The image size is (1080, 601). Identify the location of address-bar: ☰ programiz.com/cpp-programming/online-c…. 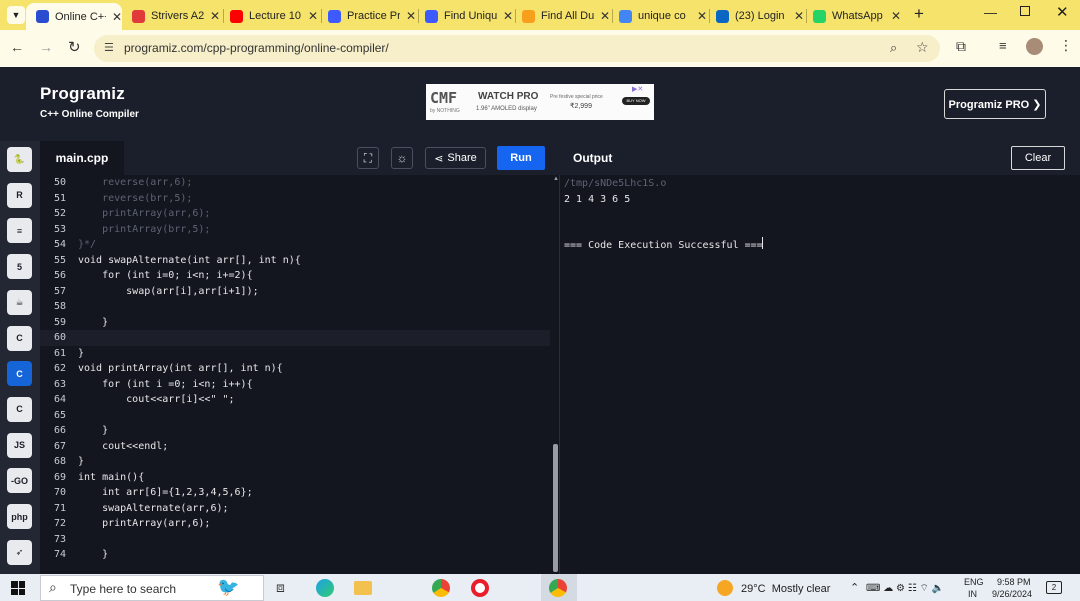
(517, 48).